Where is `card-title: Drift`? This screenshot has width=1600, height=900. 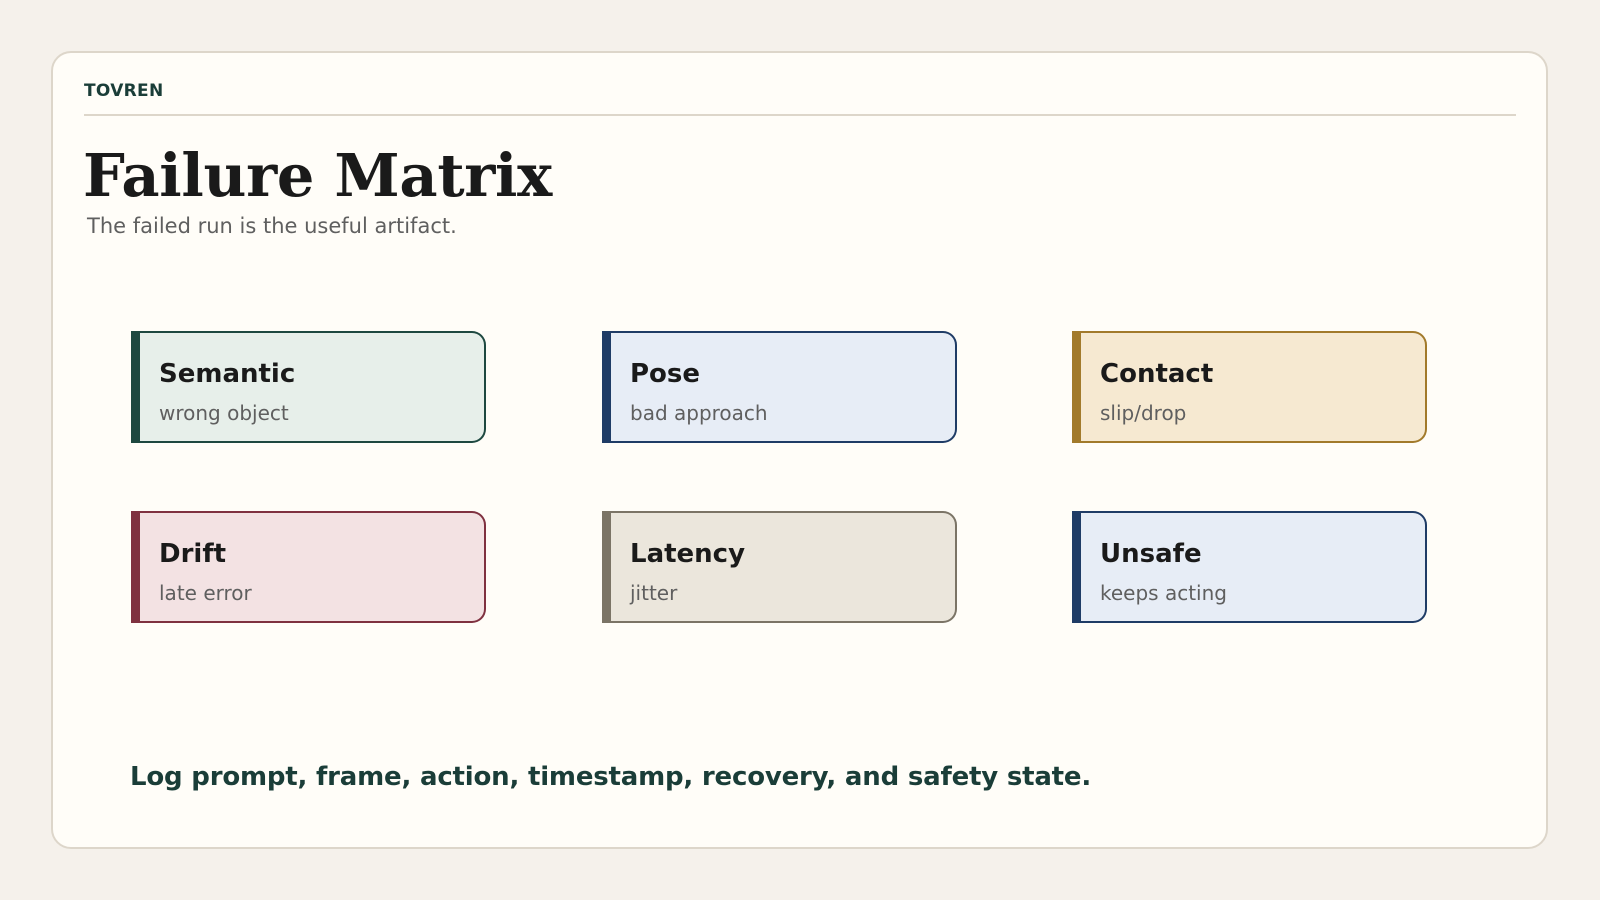
card-title: Drift is located at coordinates (193, 554).